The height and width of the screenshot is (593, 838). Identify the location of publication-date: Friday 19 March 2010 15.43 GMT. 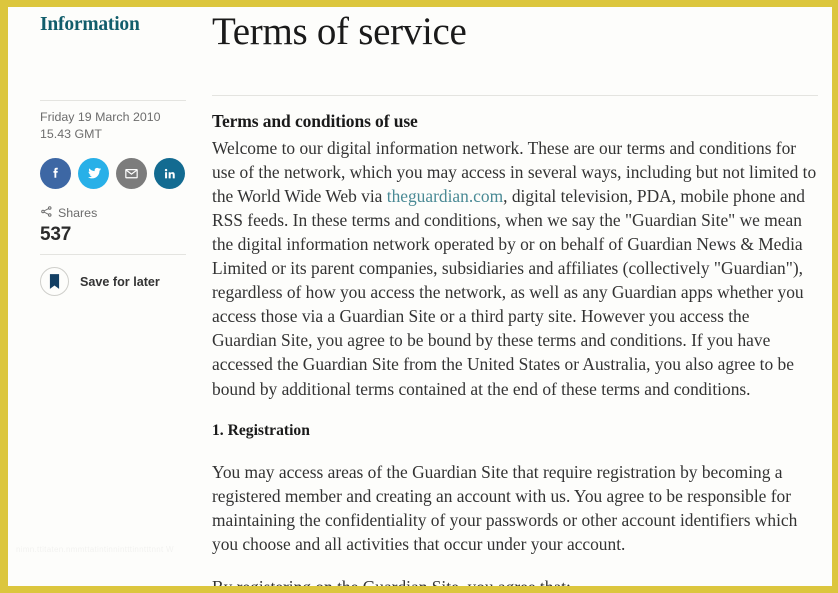
(115, 121).